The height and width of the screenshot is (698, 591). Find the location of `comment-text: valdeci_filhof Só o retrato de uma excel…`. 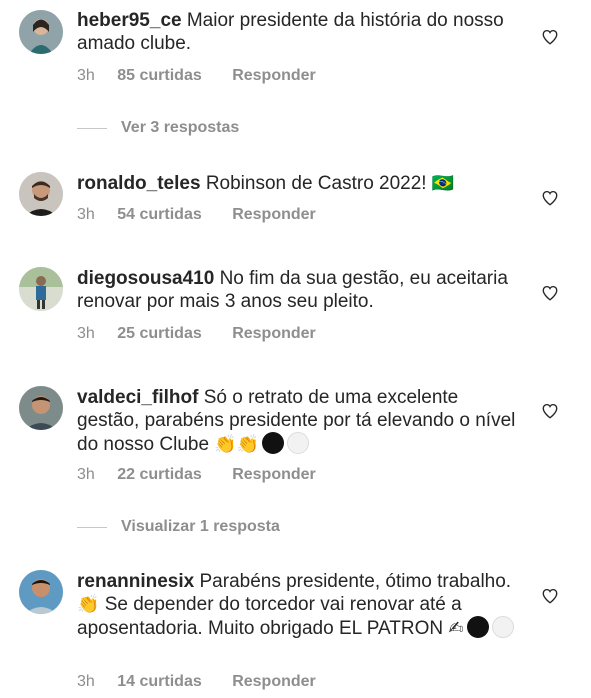

comment-text: valdeci_filhof Só o retrato de uma excel… is located at coordinates (297, 421).